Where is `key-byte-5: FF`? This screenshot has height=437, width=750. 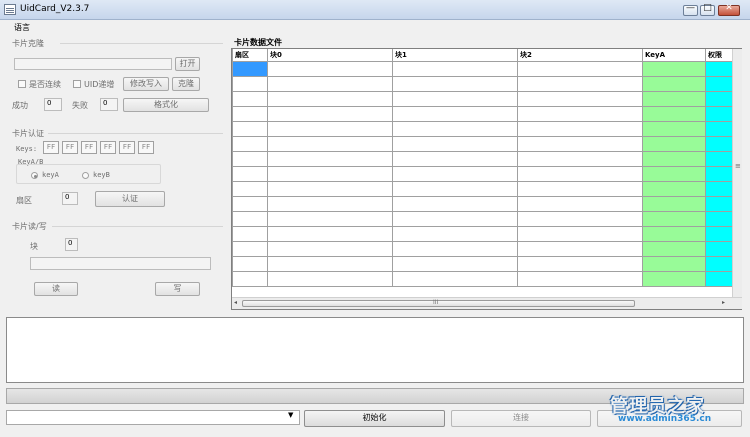
key-byte-5: FF is located at coordinates (127, 147).